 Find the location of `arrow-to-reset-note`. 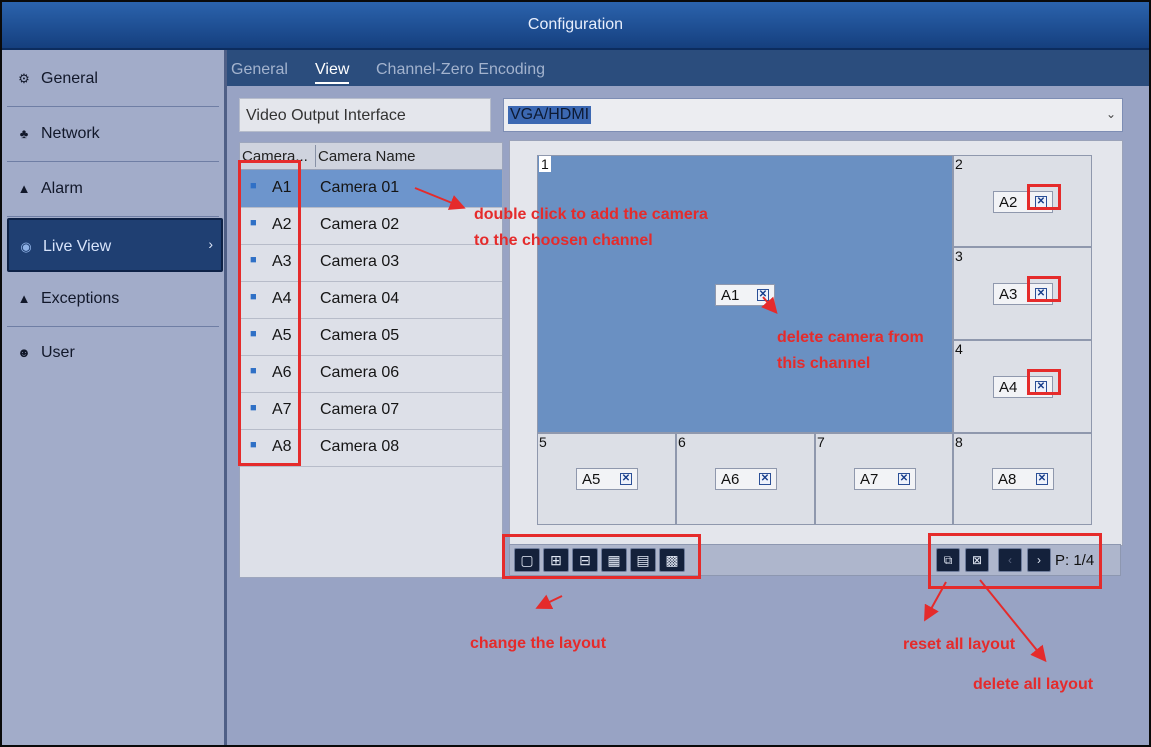

arrow-to-reset-note is located at coordinates (935, 601).